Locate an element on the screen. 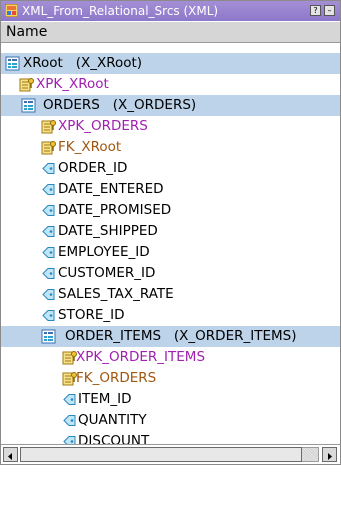  tree-node-label: DATE_PROMISED is located at coordinates (115, 210).